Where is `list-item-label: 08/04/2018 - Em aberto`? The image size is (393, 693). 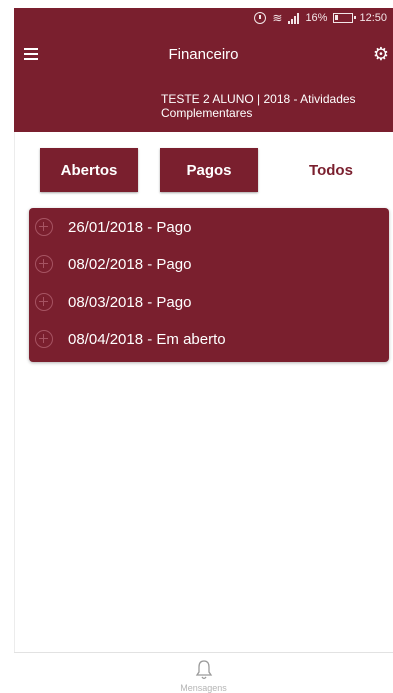
list-item-label: 08/04/2018 - Em aberto is located at coordinates (147, 339).